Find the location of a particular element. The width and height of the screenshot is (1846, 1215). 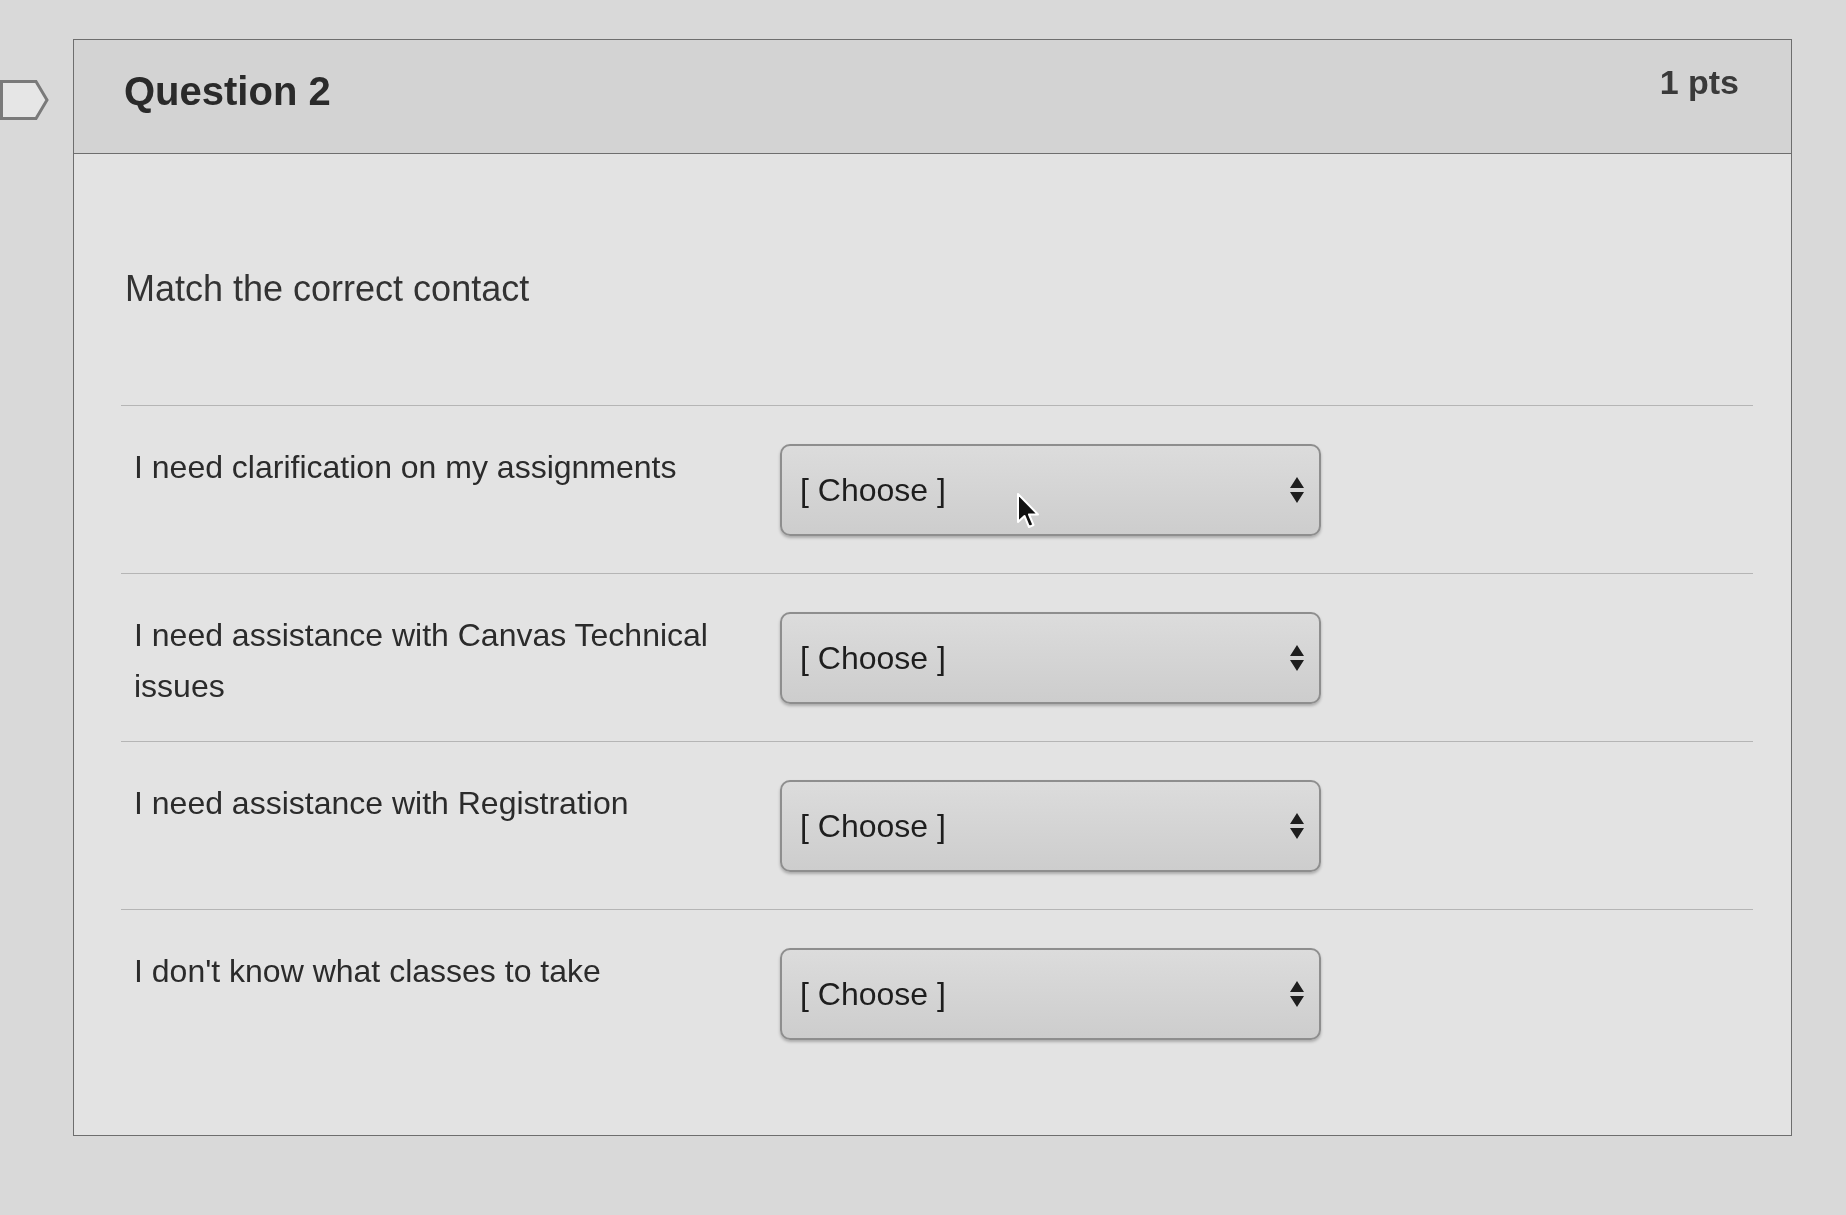

match-prompt: I need assistance with Canvas Technical issues is located at coordinates (421, 661).